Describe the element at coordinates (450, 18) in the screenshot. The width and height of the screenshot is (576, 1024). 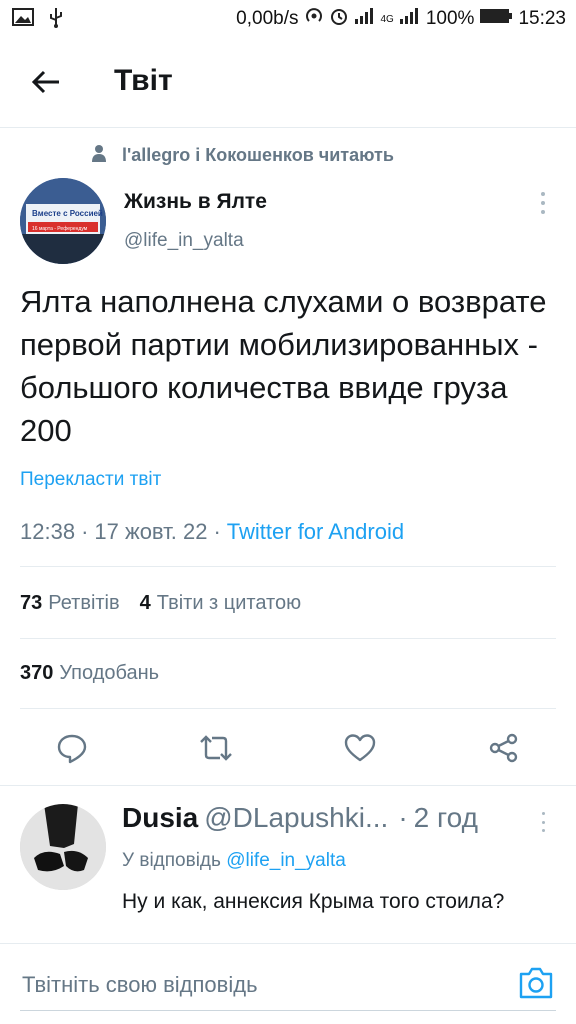
I see `battery-percent: 100%` at that location.